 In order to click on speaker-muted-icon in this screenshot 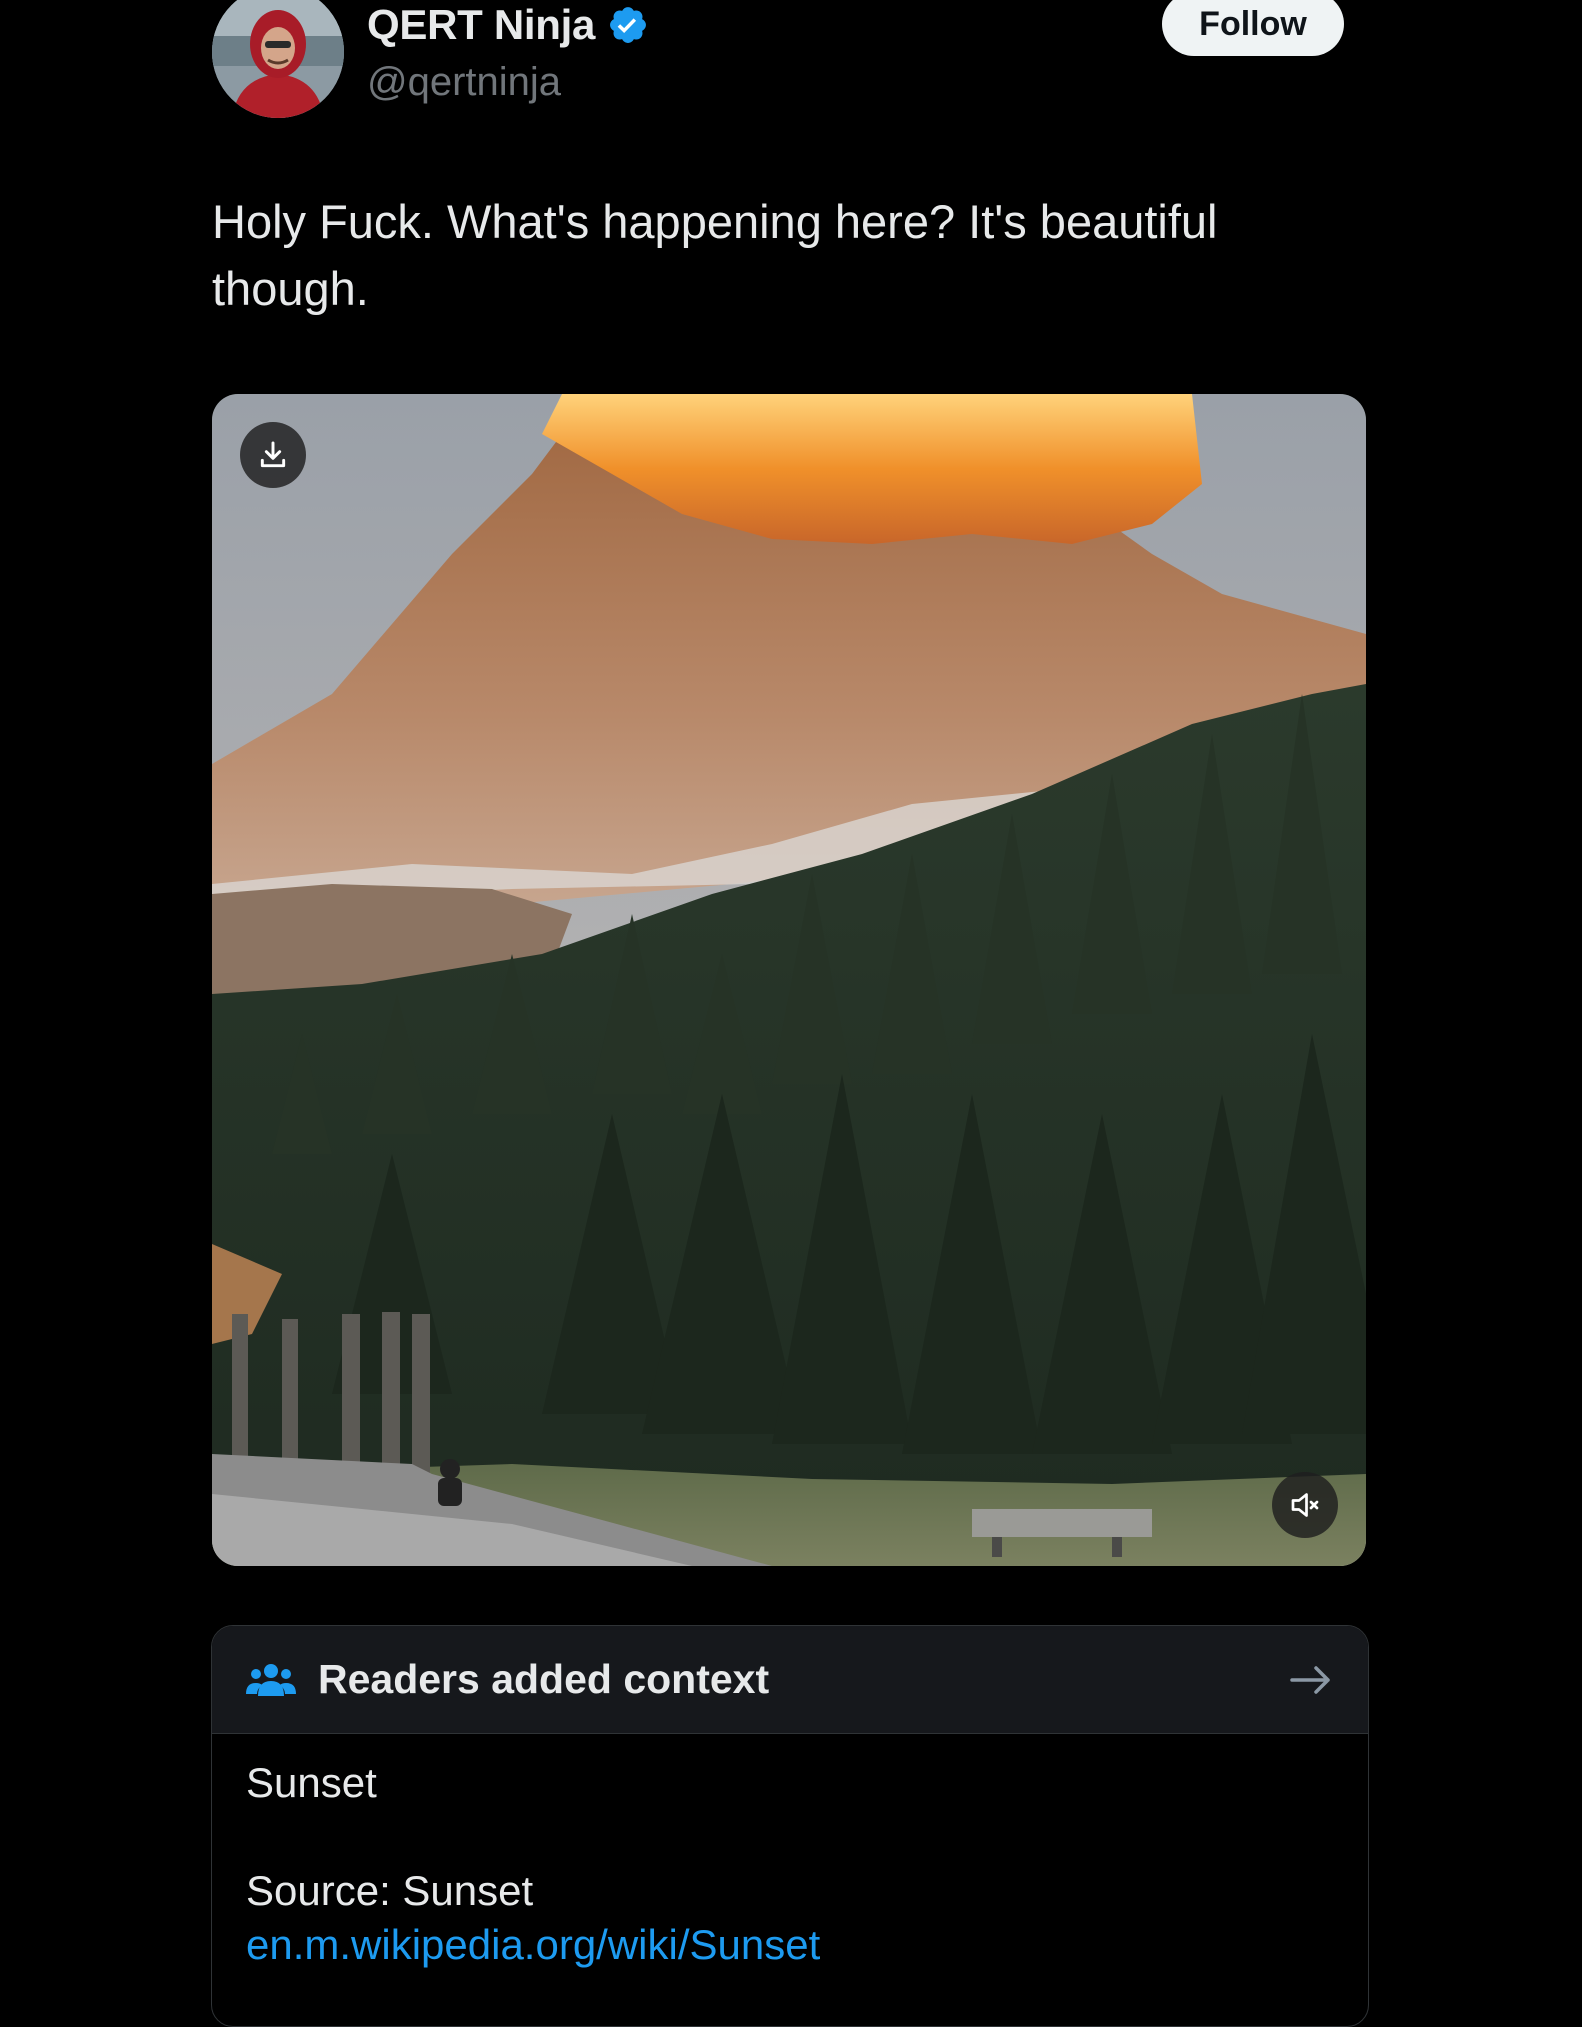, I will do `click(1305, 1505)`.